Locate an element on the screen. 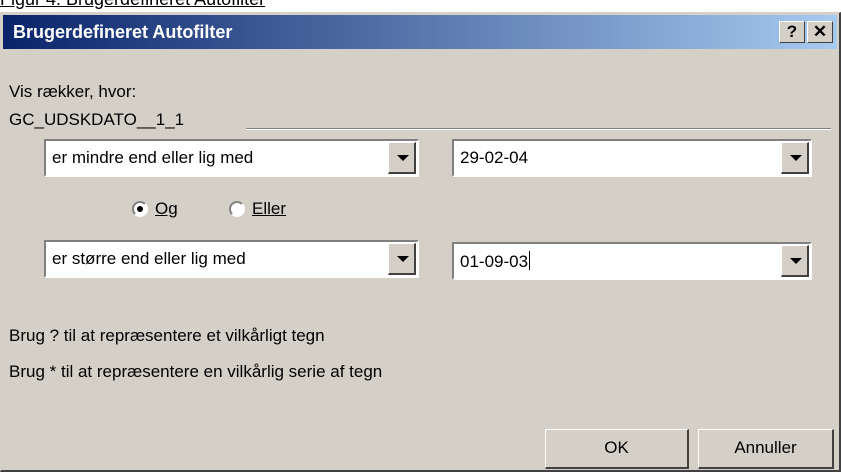  radio-selected-dot is located at coordinates (140, 209).